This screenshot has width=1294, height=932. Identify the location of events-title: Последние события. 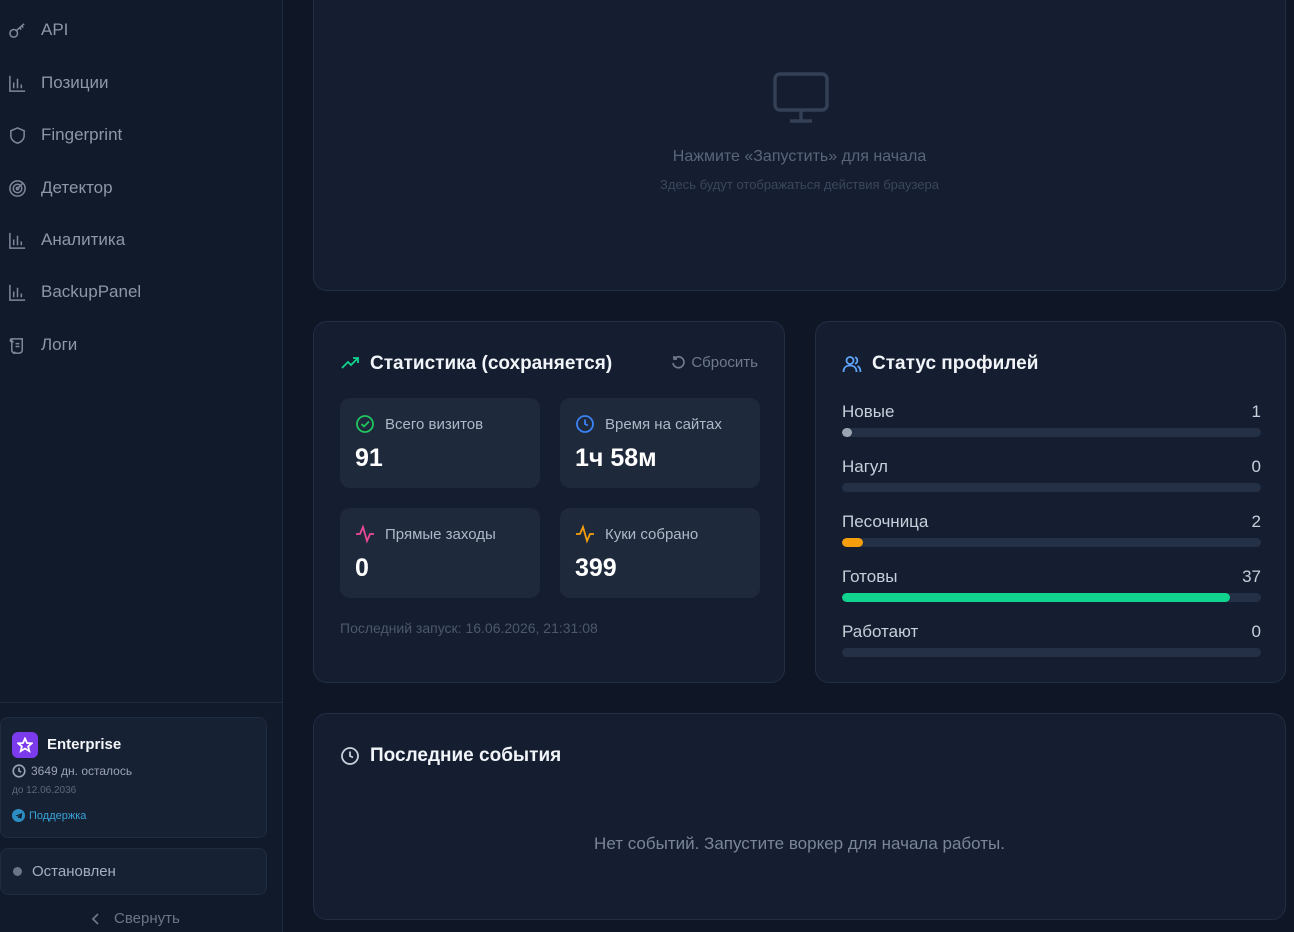
(450, 756).